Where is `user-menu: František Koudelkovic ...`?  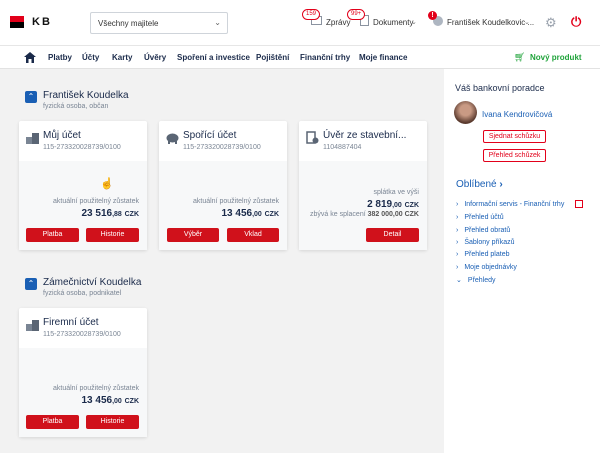 user-menu: František Koudelkovic ... is located at coordinates (490, 22).